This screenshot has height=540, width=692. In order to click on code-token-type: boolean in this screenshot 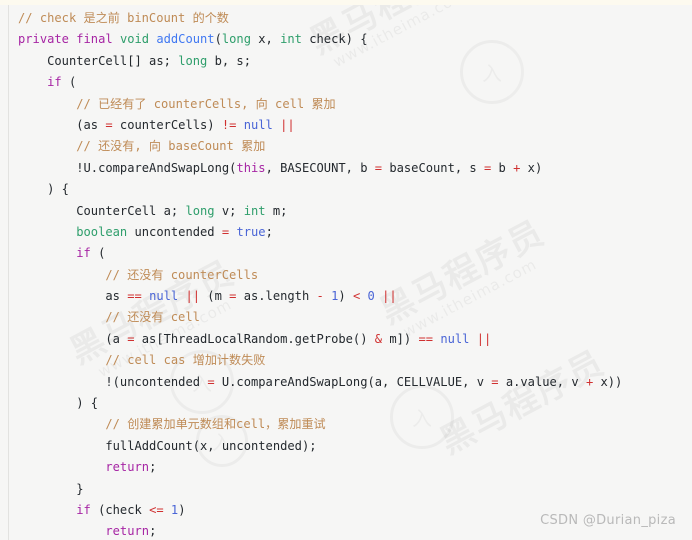, I will do `click(102, 231)`.